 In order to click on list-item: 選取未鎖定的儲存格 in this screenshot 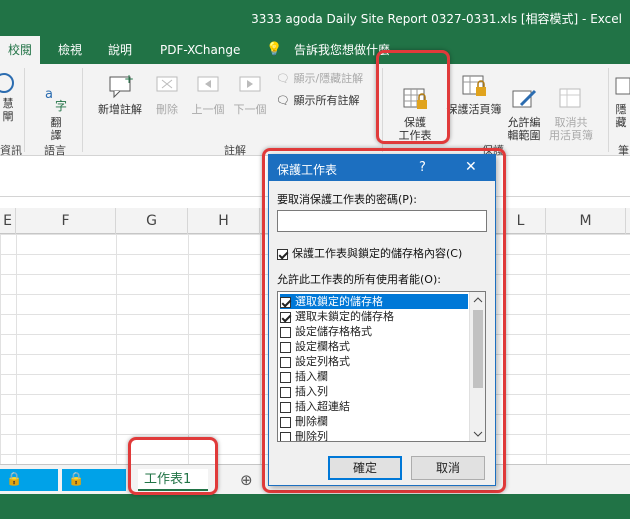, I will do `click(374, 316)`.